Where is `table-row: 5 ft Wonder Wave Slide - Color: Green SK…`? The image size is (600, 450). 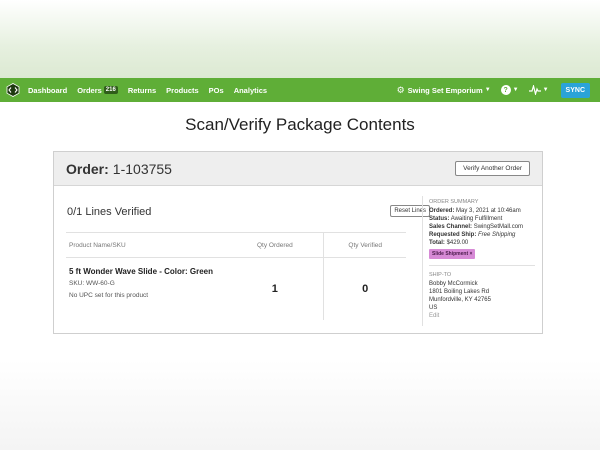 table-row: 5 ft Wonder Wave Slide - Color: Green SK… is located at coordinates (236, 289).